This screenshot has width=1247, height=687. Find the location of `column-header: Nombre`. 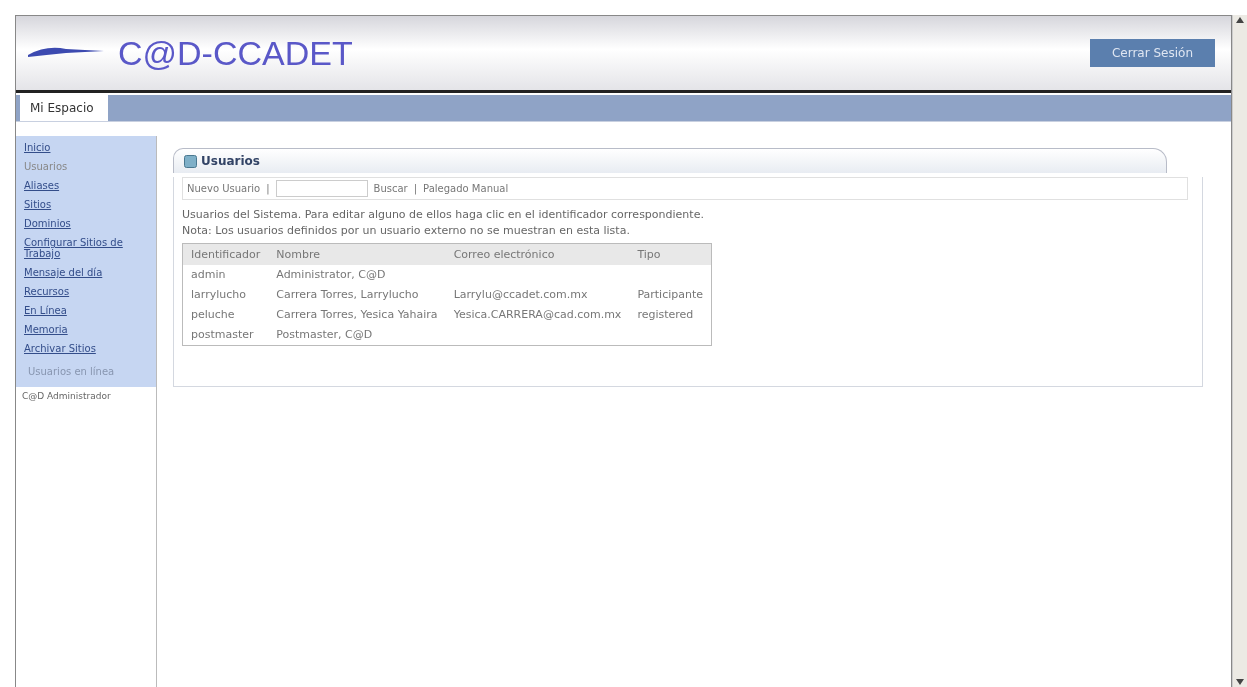

column-header: Nombre is located at coordinates (357, 254).